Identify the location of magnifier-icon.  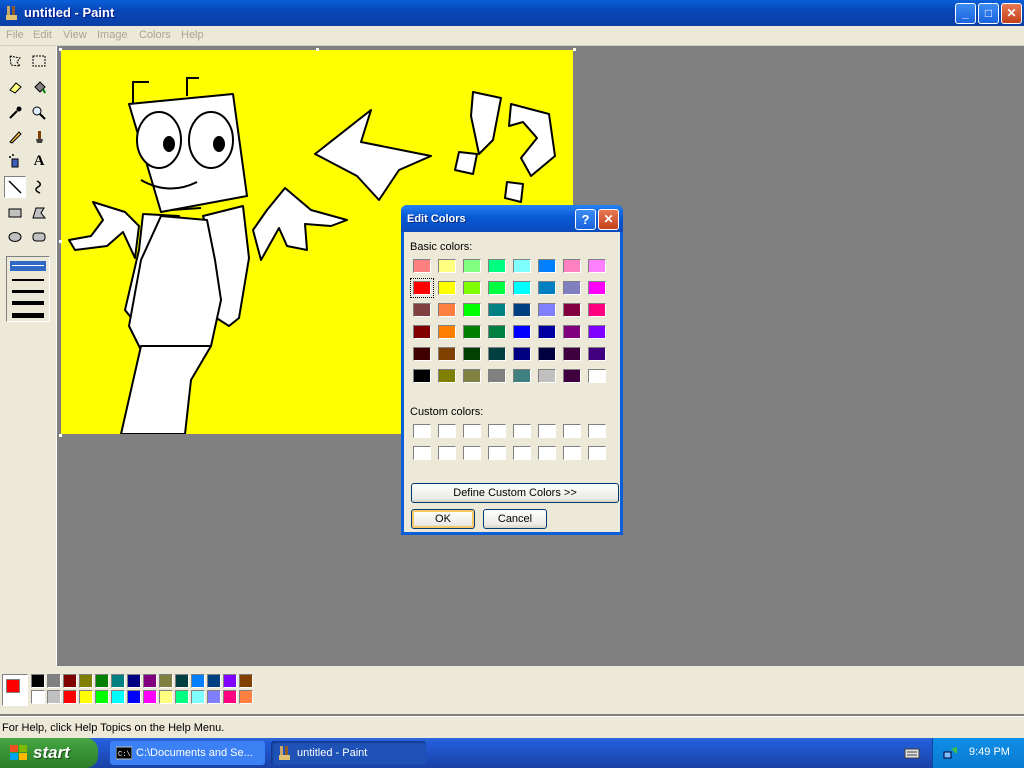
(39, 113).